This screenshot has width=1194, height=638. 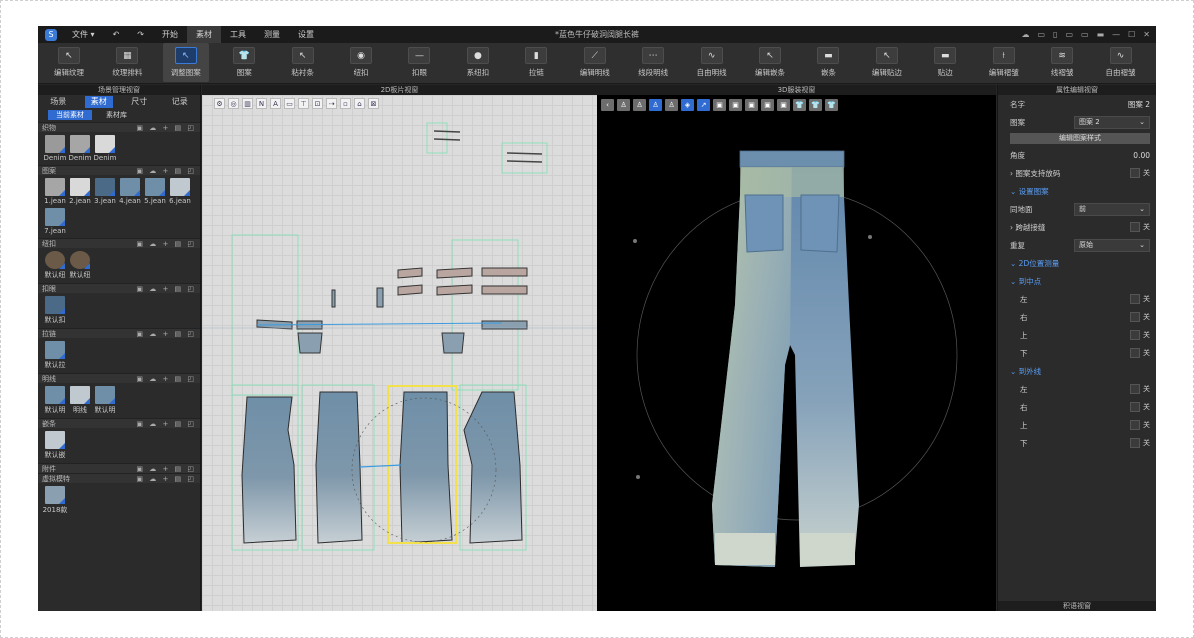 I want to click on menu-measure: 测量, so click(x=272, y=34).